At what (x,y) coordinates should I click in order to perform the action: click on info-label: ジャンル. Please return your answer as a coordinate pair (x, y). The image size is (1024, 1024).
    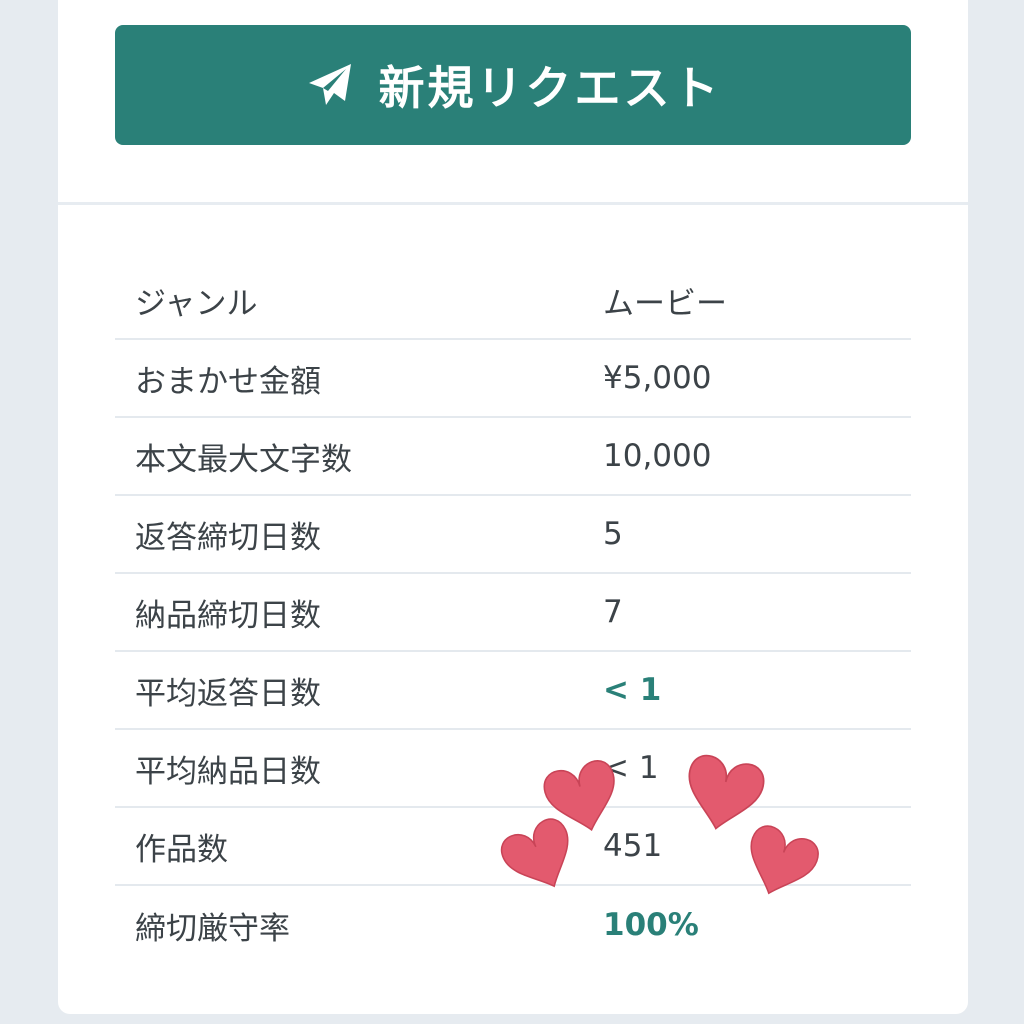
    Looking at the image, I should click on (196, 303).